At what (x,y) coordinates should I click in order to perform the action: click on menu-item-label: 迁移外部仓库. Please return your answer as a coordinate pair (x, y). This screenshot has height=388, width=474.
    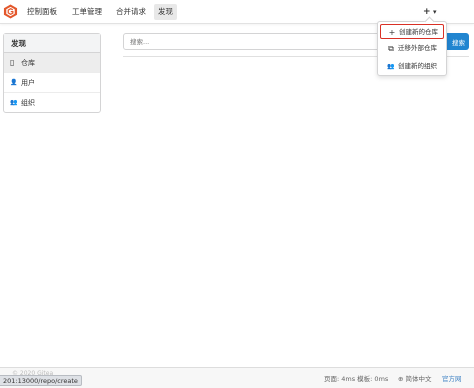
    Looking at the image, I should click on (417, 48).